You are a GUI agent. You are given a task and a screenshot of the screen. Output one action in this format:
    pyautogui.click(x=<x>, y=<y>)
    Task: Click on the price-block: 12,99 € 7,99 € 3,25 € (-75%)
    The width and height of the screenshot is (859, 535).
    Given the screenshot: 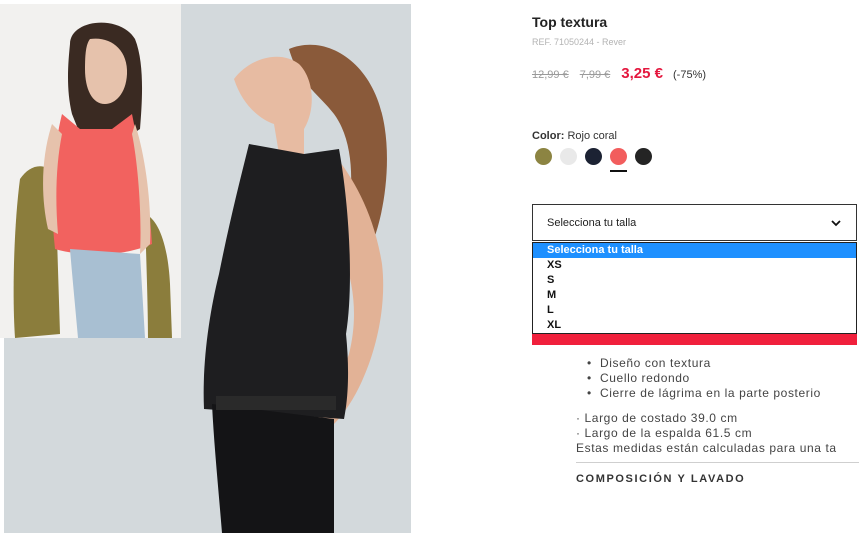 What is the action you would take?
    pyautogui.click(x=619, y=73)
    